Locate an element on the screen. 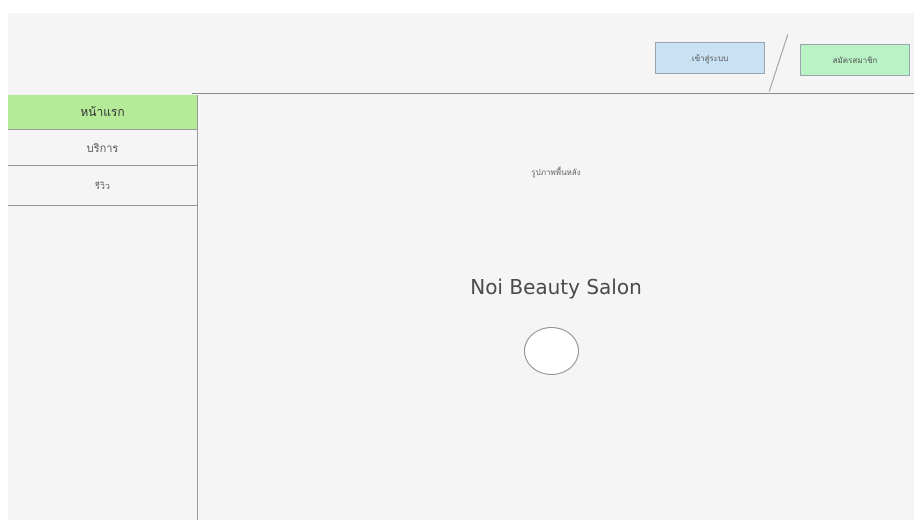 This screenshot has height=520, width=914. separator-slash is located at coordinates (778, 63).